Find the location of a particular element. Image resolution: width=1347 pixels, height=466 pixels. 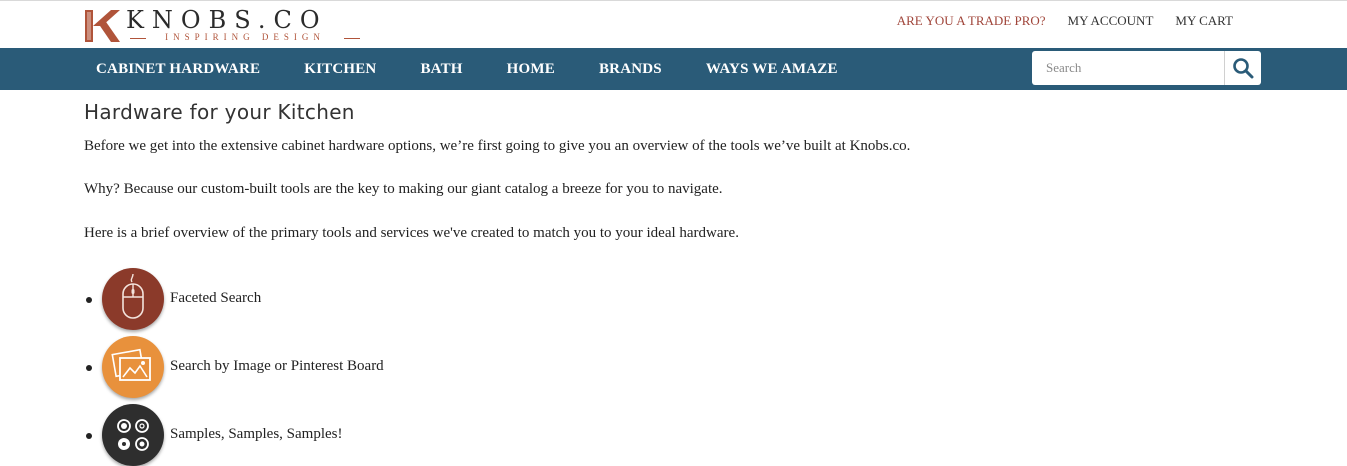

photos-icon is located at coordinates (133, 367).